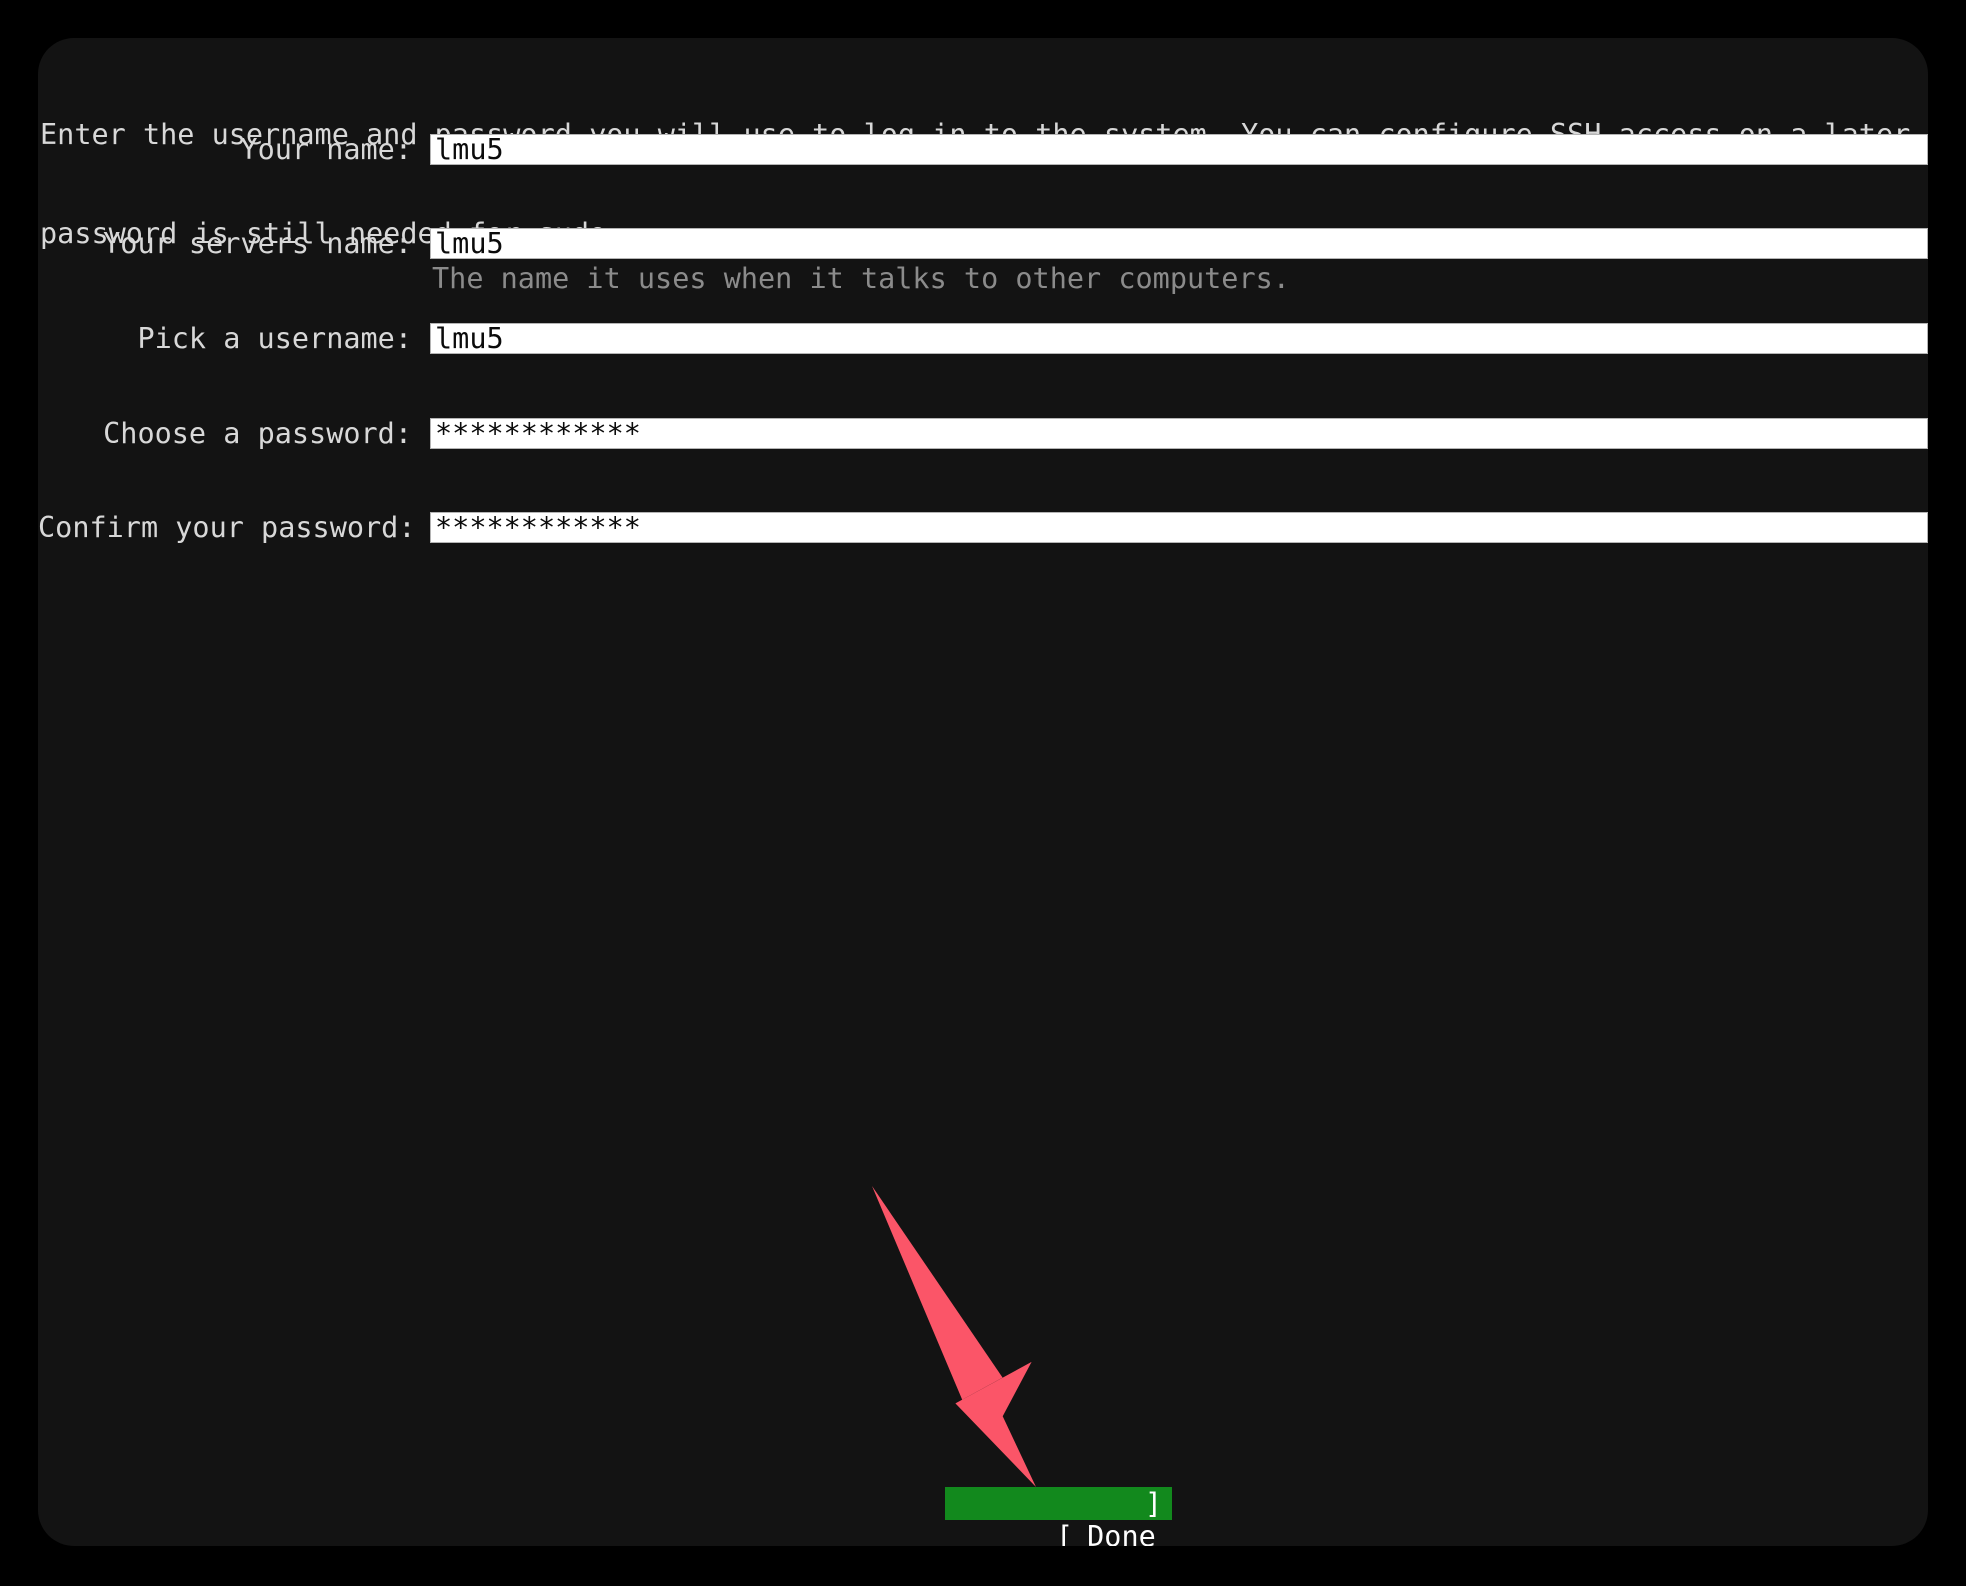 This screenshot has width=1966, height=1586. I want to click on done-button-label: Done, so click(1121, 1533).